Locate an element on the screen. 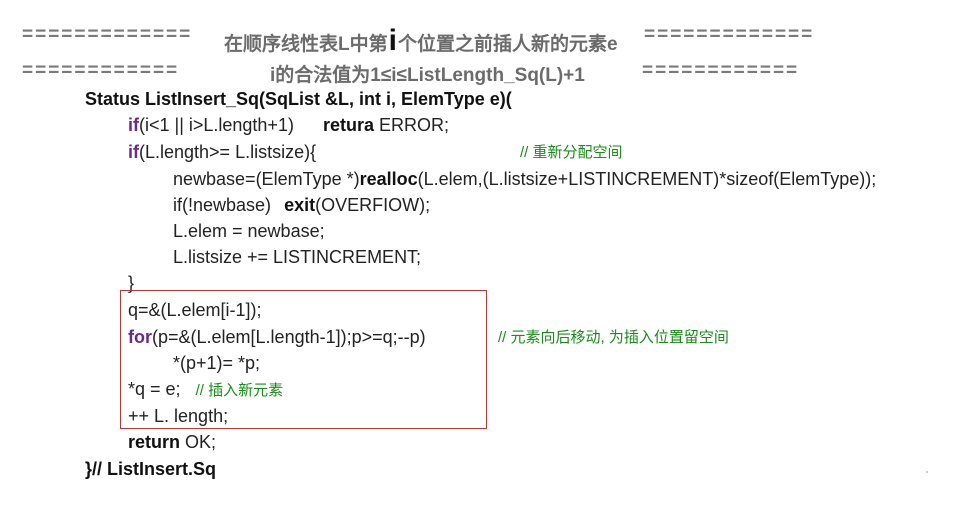 The image size is (954, 517). valid-range-text: i的合法值为1≤i≤ListLength_Sq(L)+1 is located at coordinates (427, 75).